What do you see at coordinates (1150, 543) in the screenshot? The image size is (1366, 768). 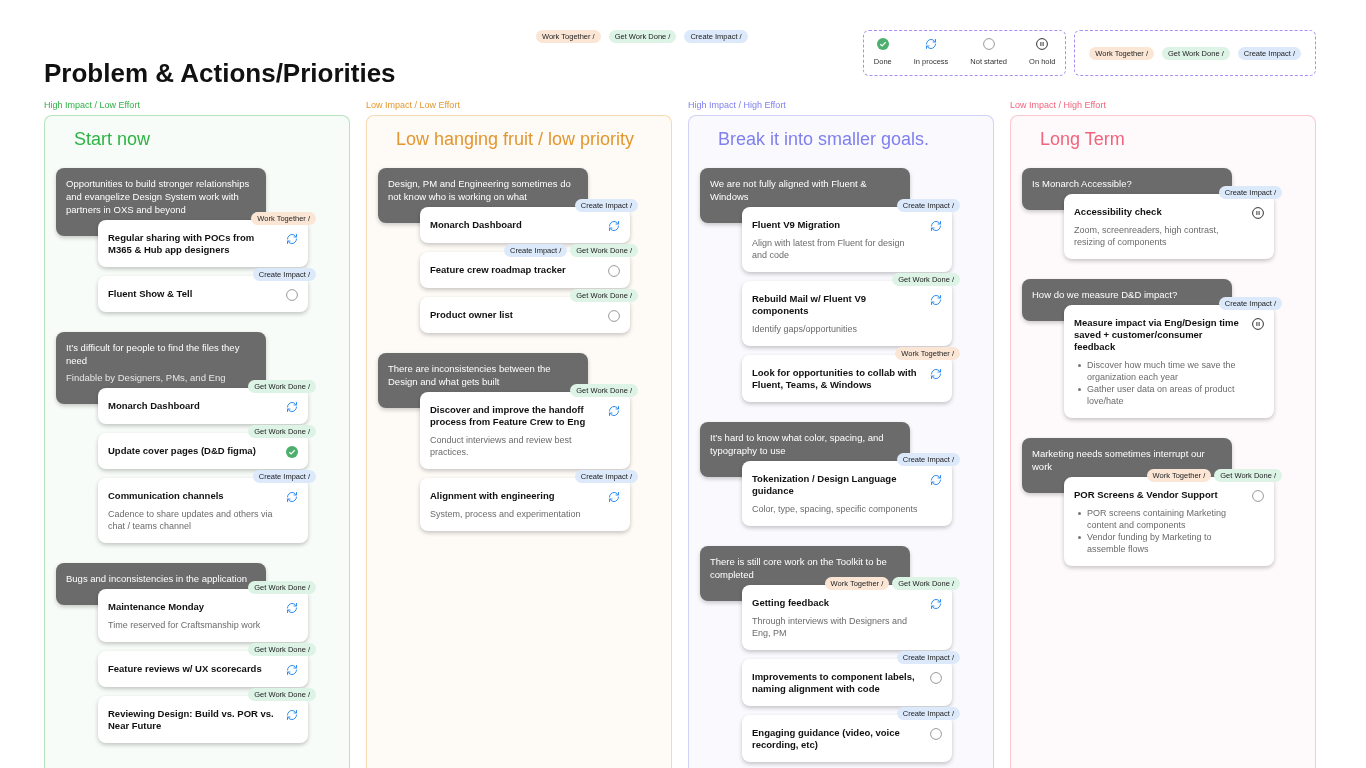 I see `bullet-text: Vendor funding by Marketing to assemble flows` at bounding box center [1150, 543].